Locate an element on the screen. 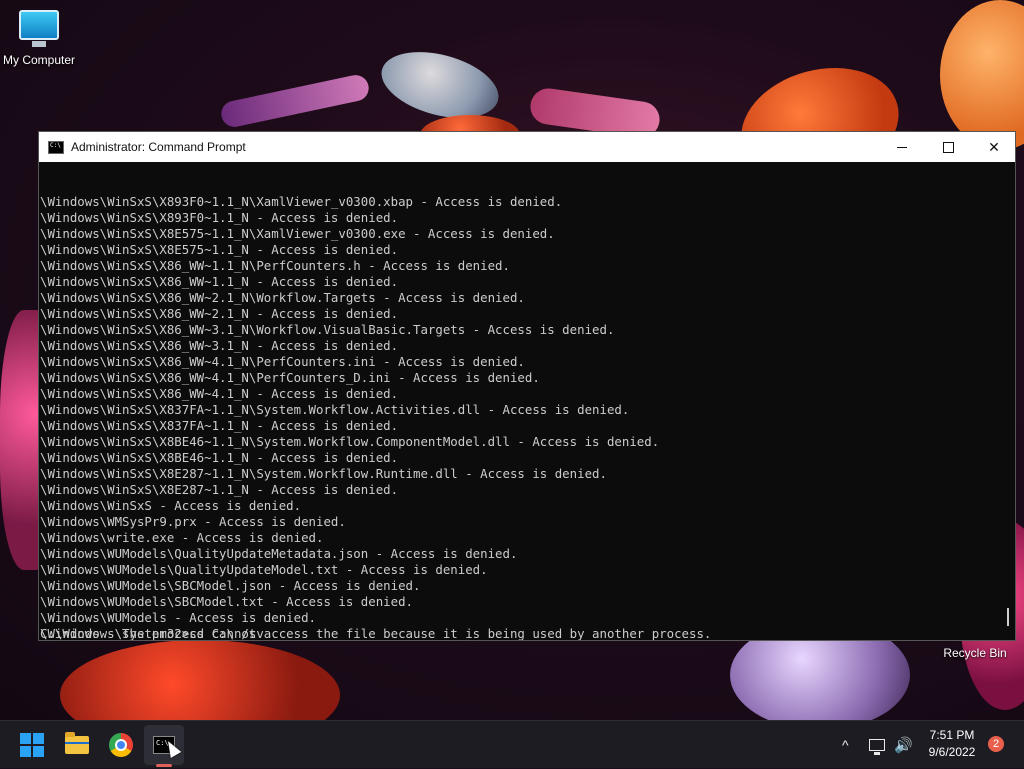  minimize-button is located at coordinates (902, 147).